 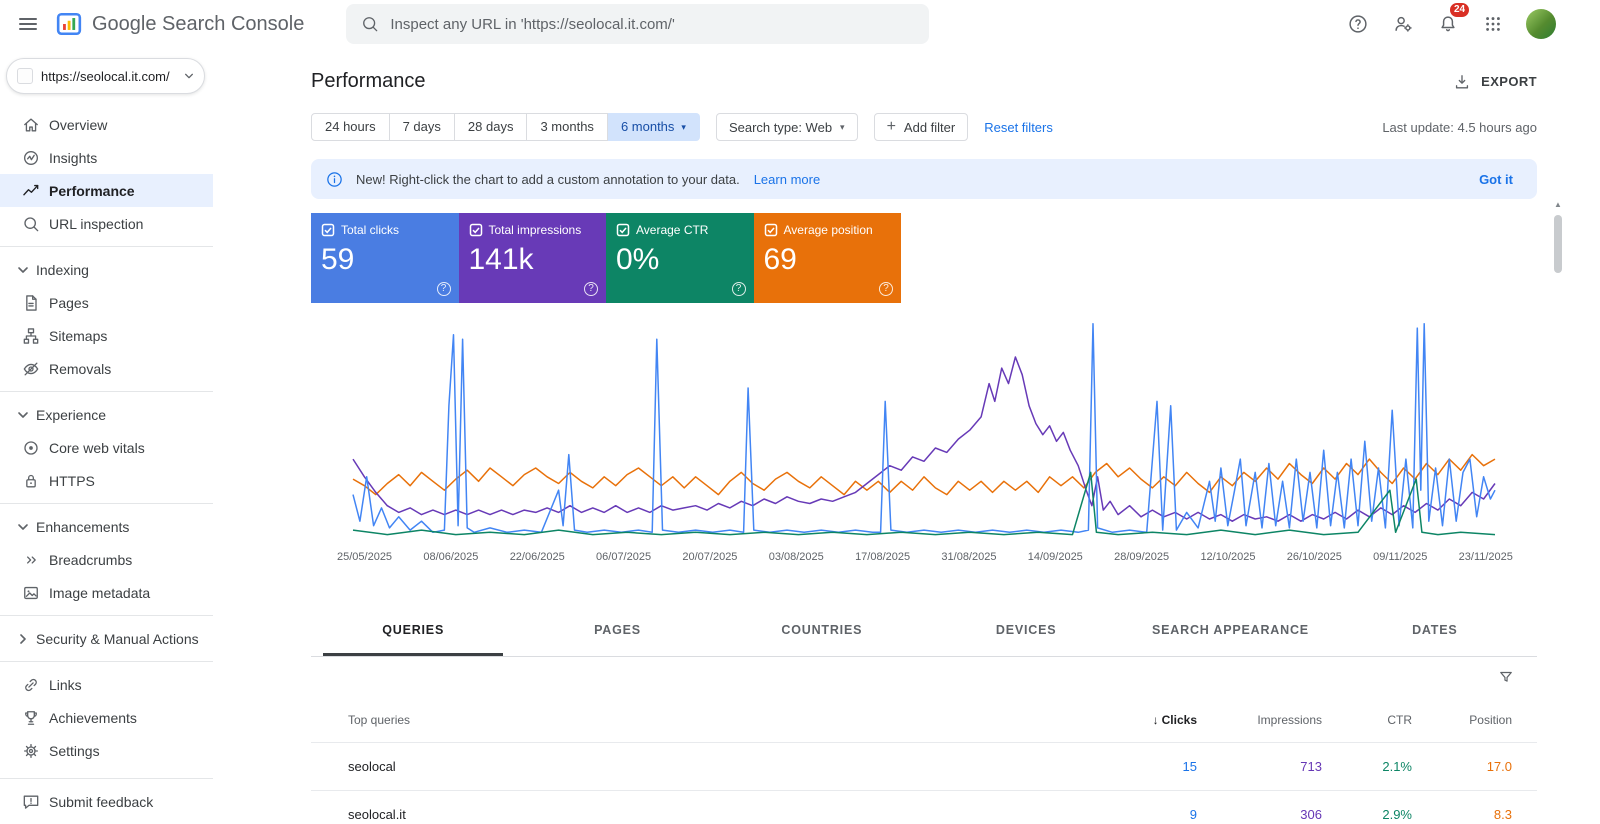 What do you see at coordinates (1230, 630) in the screenshot?
I see `tab-search-appearance: SEARCH APPEARANCE` at bounding box center [1230, 630].